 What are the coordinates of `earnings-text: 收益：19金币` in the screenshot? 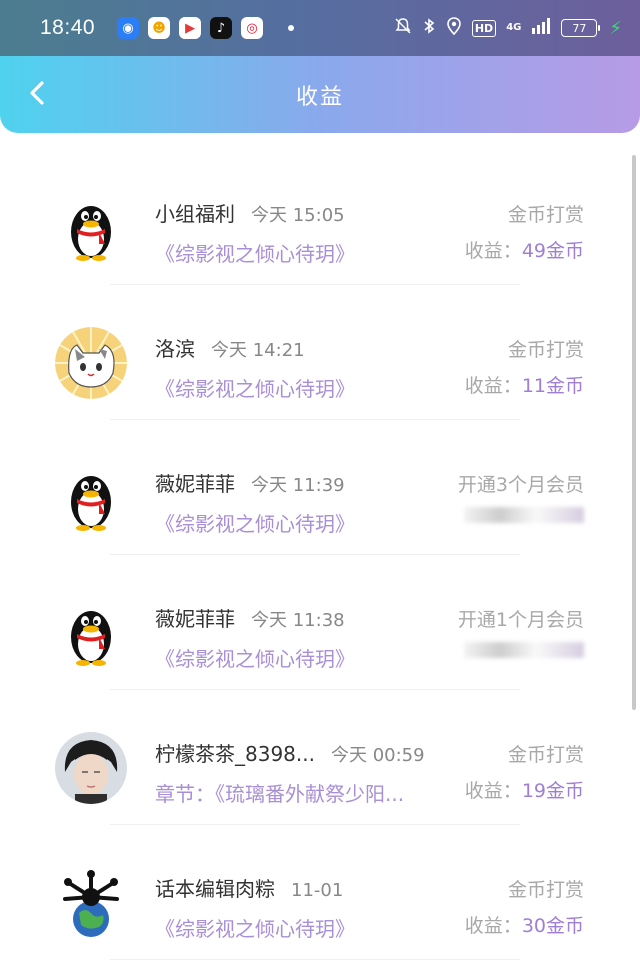 It's located at (524, 789).